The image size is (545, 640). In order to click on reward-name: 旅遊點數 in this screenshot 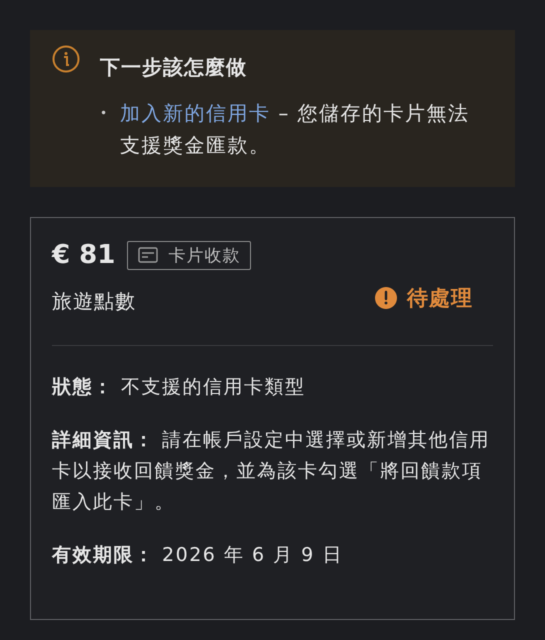, I will do `click(94, 301)`.